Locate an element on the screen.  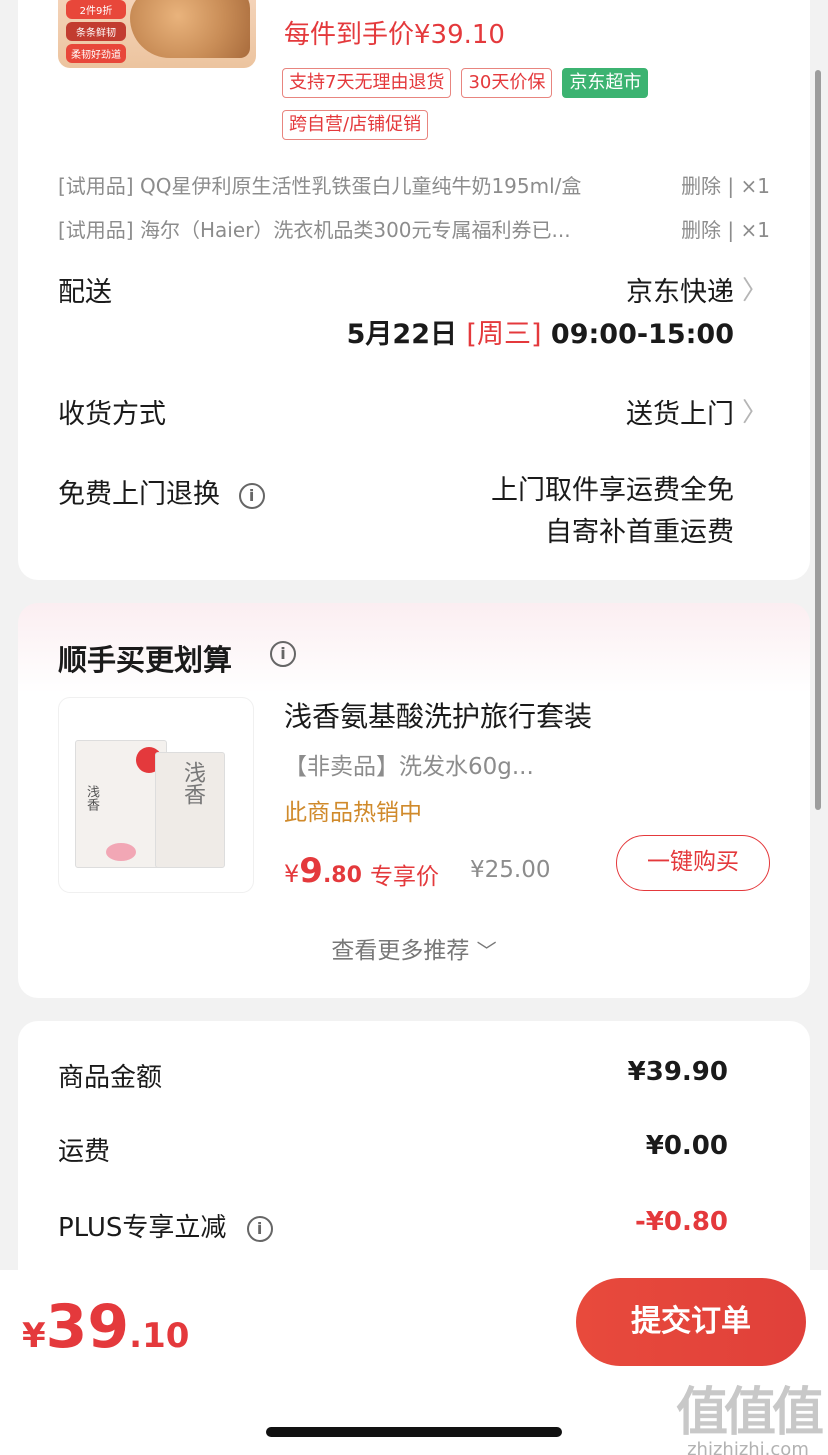
plus-discount-label: PLUS专享立减 i is located at coordinates (165, 1225).